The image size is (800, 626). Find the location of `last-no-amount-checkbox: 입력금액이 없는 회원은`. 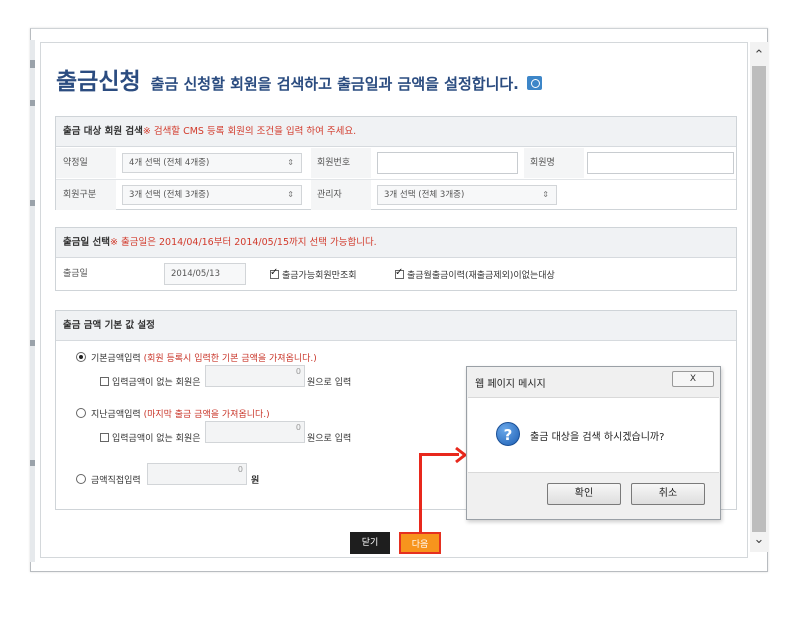

last-no-amount-checkbox: 입력금액이 없는 회원은 is located at coordinates (150, 437).